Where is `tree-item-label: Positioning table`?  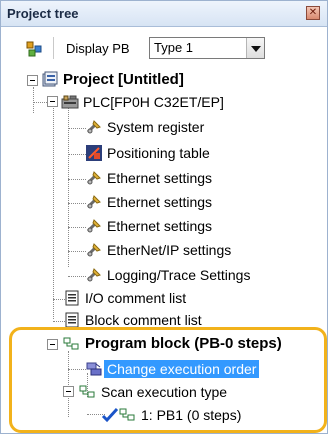
tree-item-label: Positioning table is located at coordinates (158, 153).